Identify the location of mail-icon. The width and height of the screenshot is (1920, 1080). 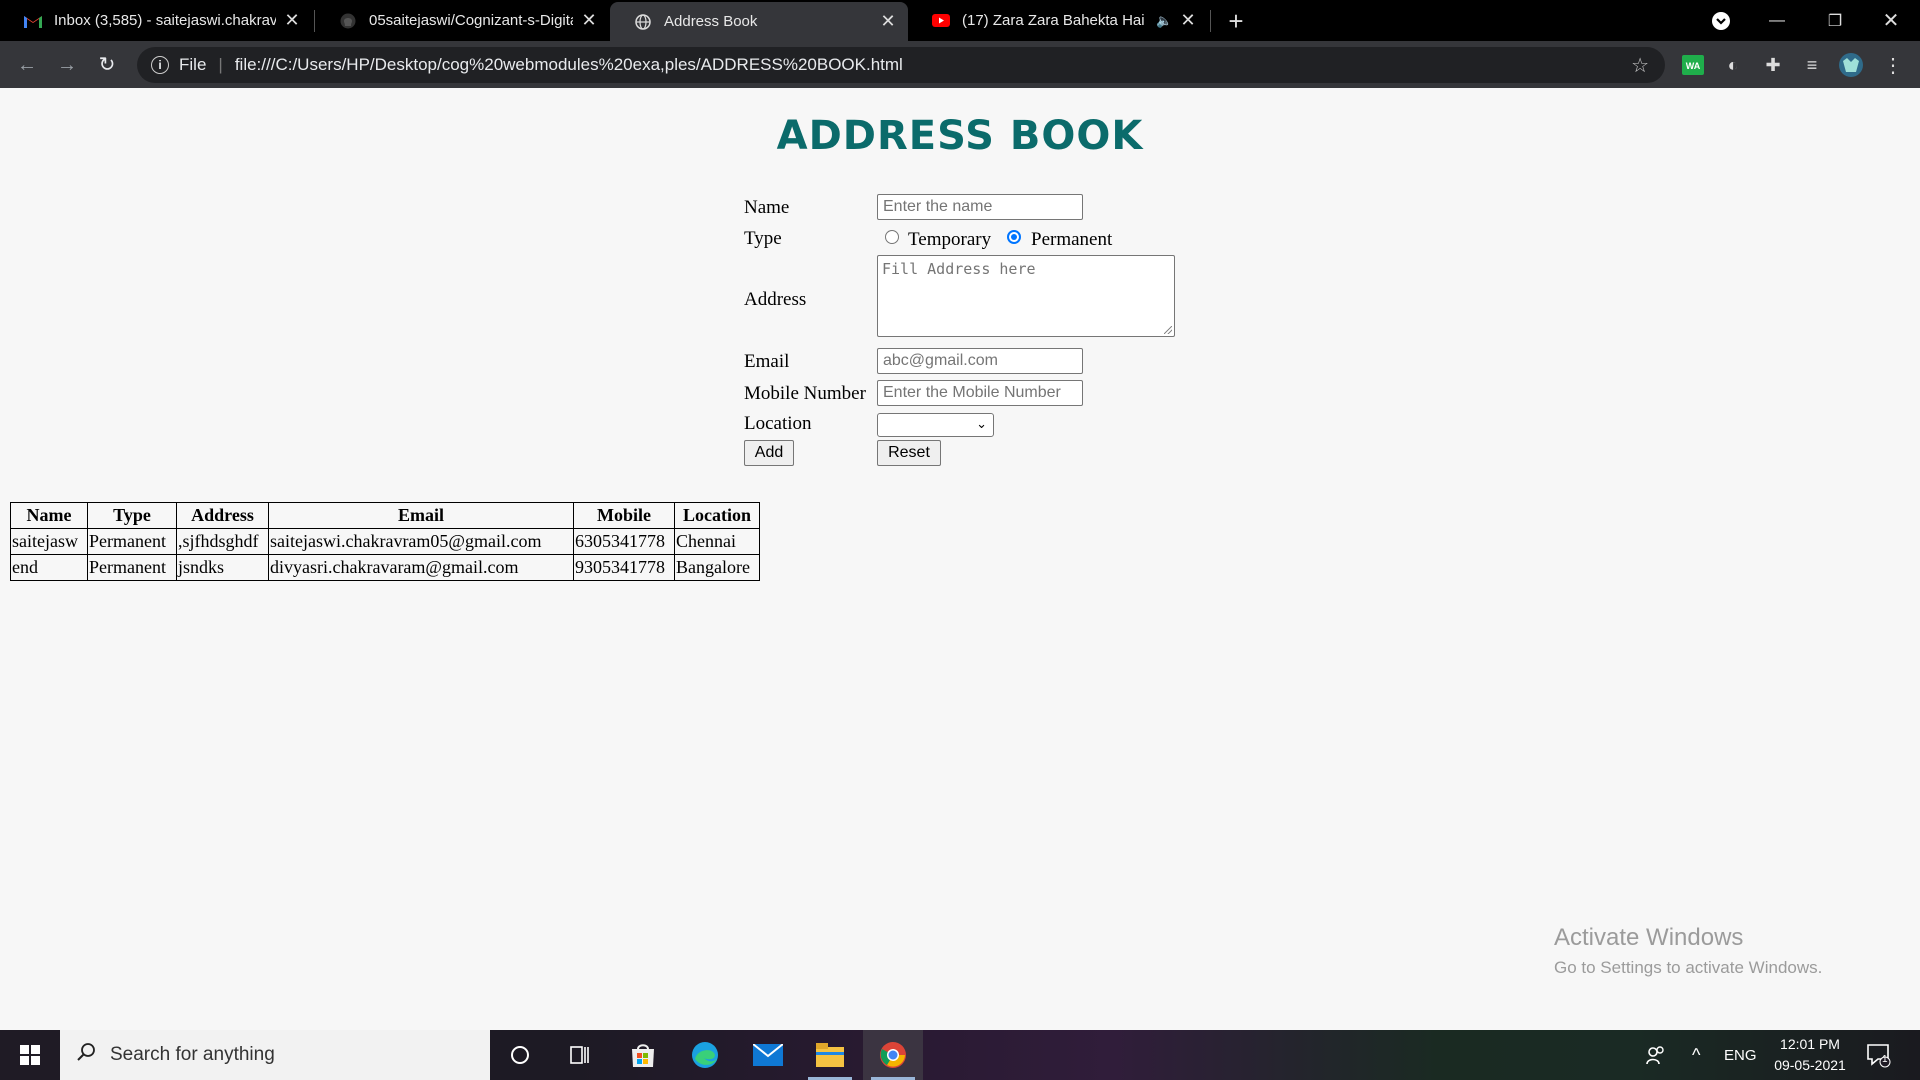
(768, 1055).